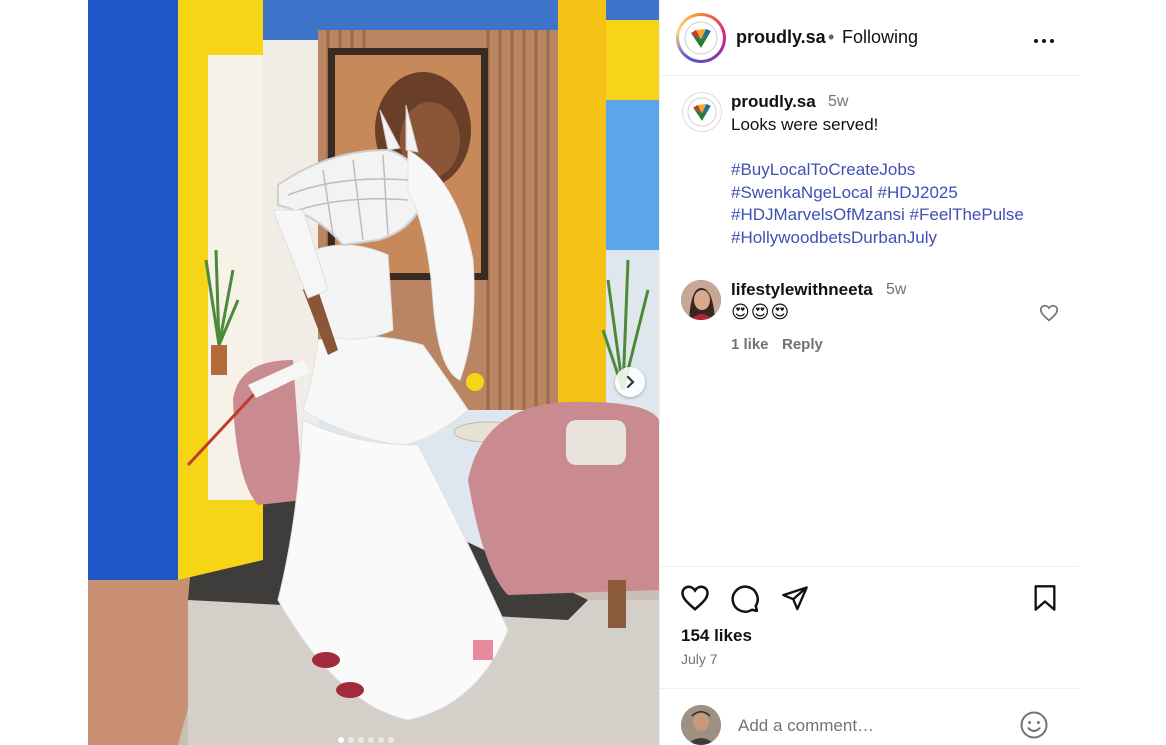 The image size is (1166, 745). I want to click on hashtag-link: #FeelThePulse, so click(967, 214).